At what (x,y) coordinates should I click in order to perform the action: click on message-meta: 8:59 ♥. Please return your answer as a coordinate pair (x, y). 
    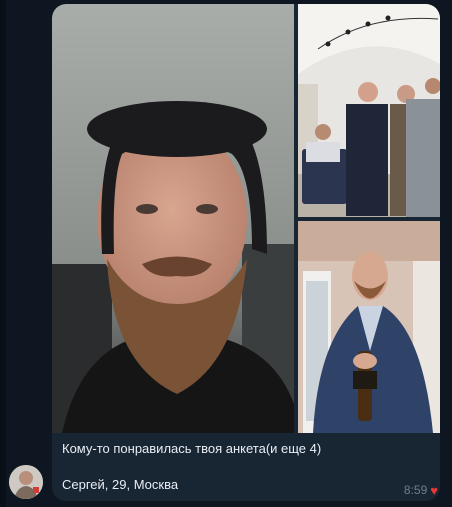
    Looking at the image, I should click on (421, 490).